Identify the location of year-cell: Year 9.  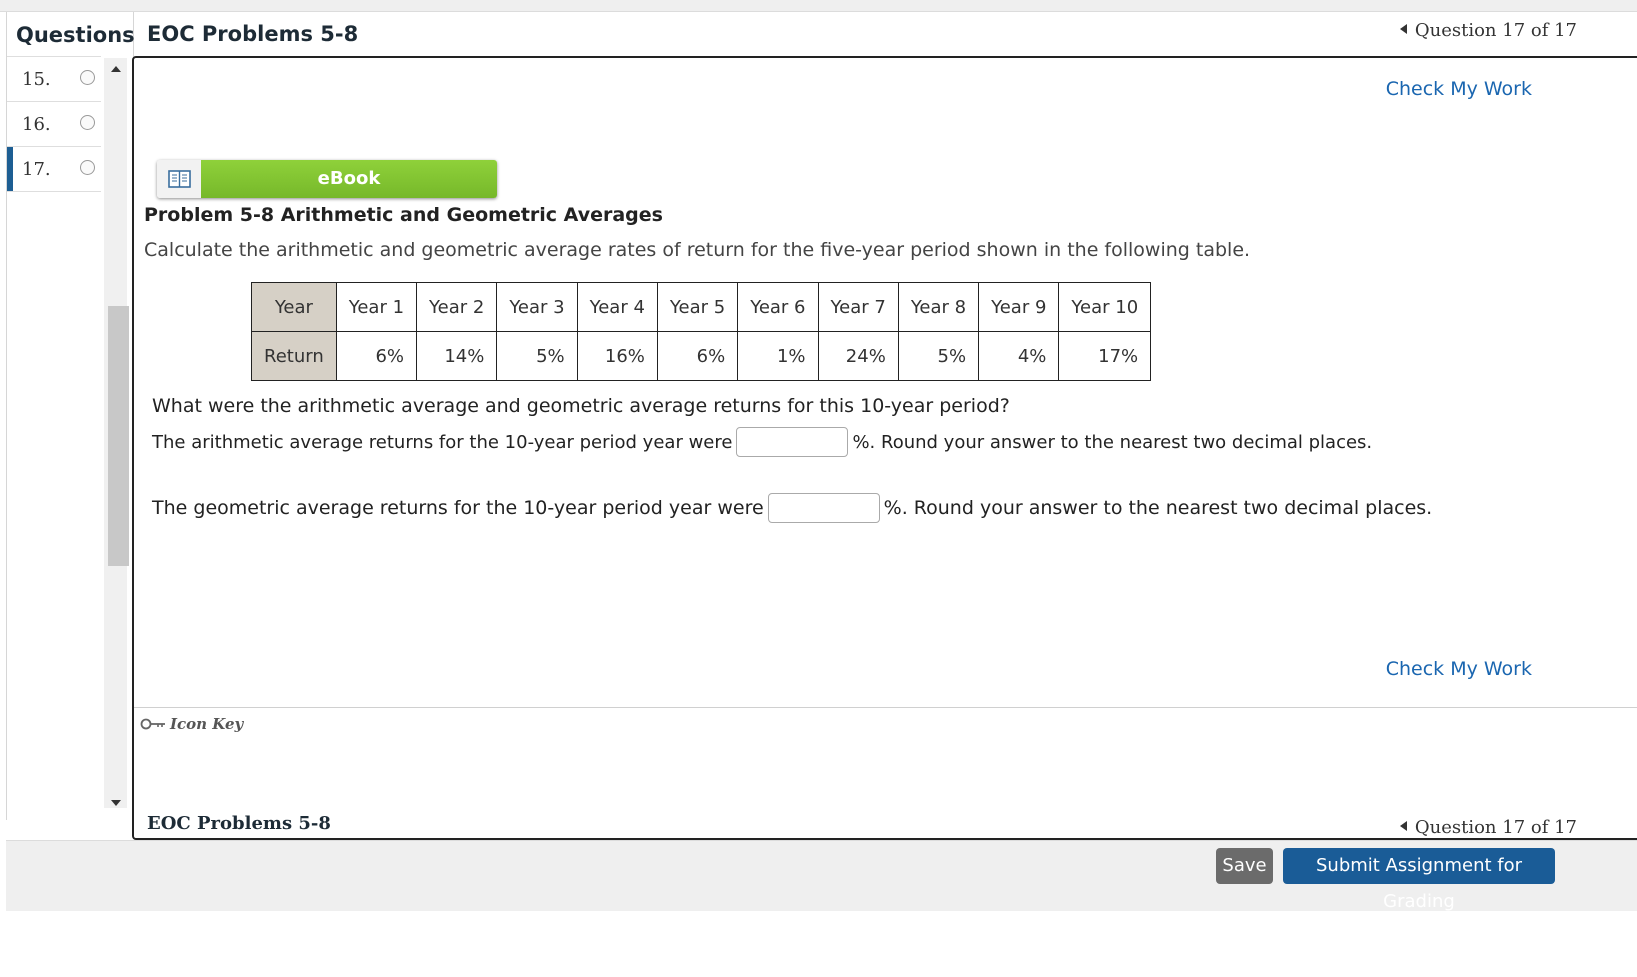
(1019, 307).